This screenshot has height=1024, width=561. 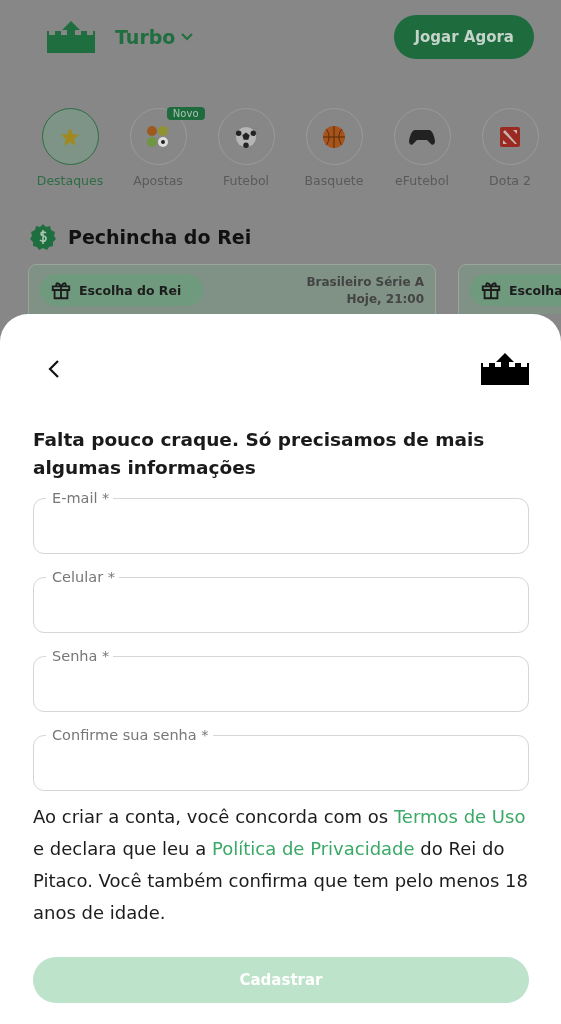 I want to click on chevron-down-icon, so click(x=187, y=37).